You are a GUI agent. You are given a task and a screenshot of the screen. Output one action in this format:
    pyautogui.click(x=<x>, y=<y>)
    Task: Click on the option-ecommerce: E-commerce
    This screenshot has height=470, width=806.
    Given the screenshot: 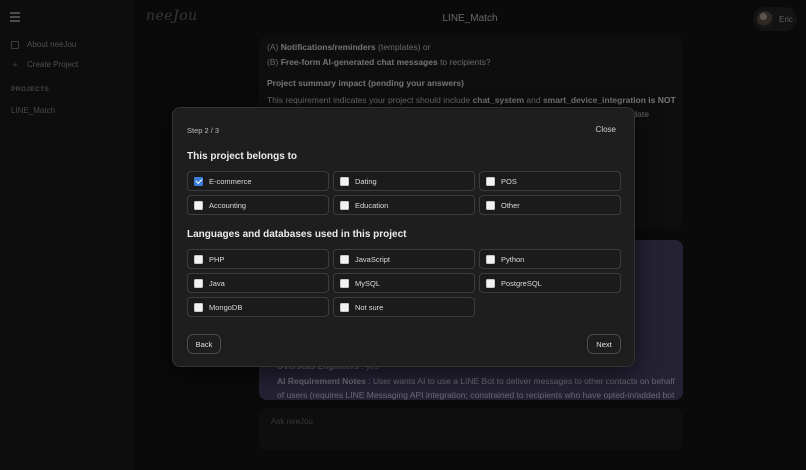 What is the action you would take?
    pyautogui.click(x=258, y=181)
    